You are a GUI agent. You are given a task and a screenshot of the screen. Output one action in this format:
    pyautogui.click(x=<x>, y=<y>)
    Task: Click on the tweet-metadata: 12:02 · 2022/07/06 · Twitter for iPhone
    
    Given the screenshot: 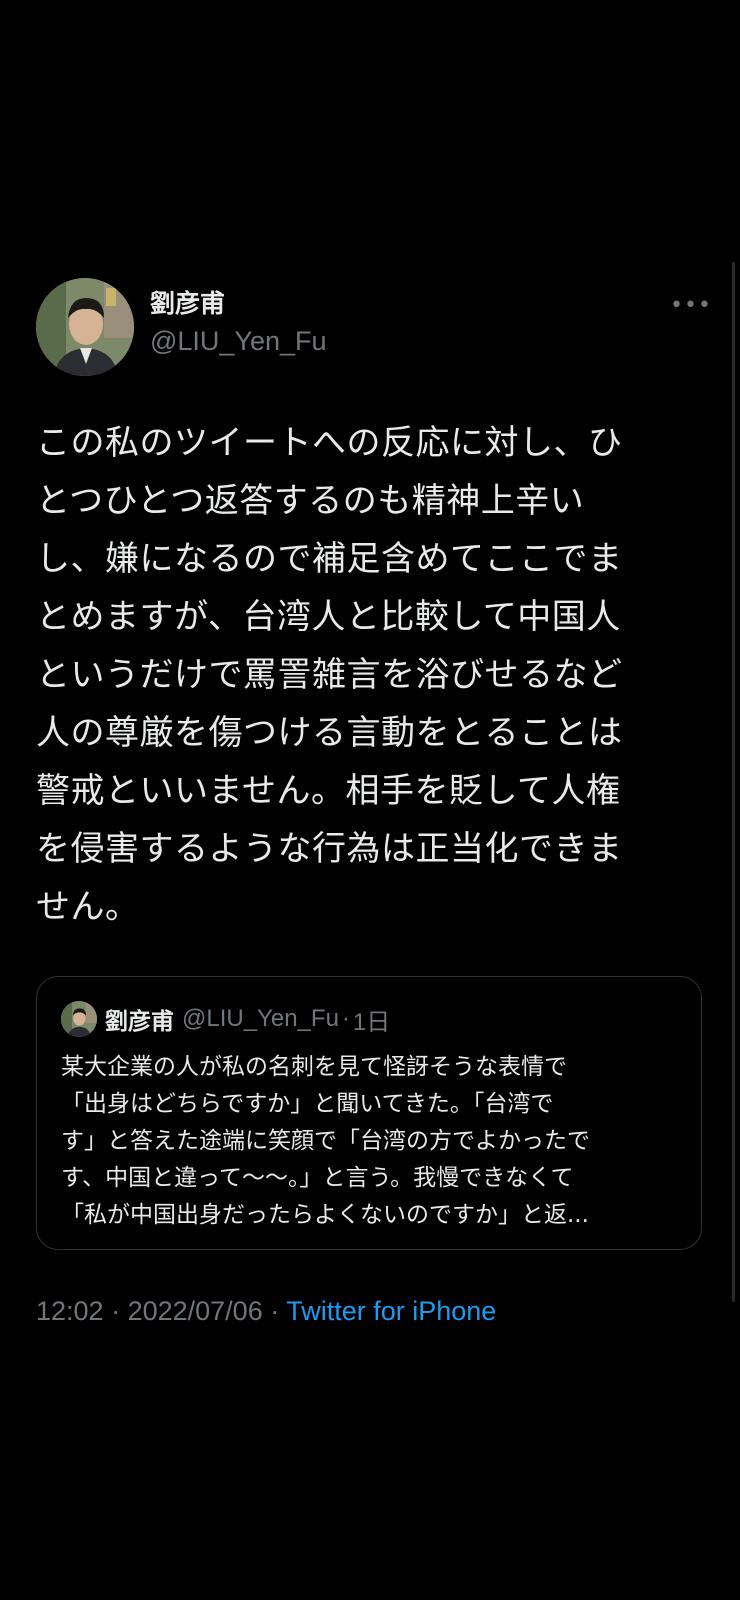 What is the action you would take?
    pyautogui.click(x=266, y=1311)
    